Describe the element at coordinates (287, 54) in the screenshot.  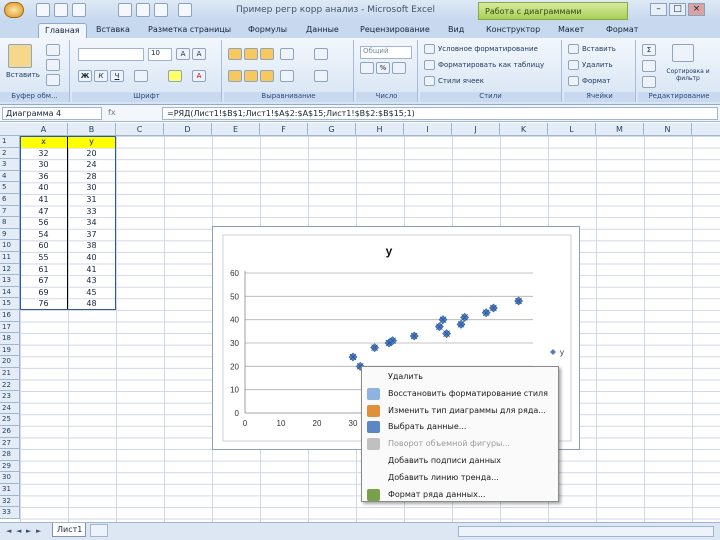
I see `orientation-icon` at that location.